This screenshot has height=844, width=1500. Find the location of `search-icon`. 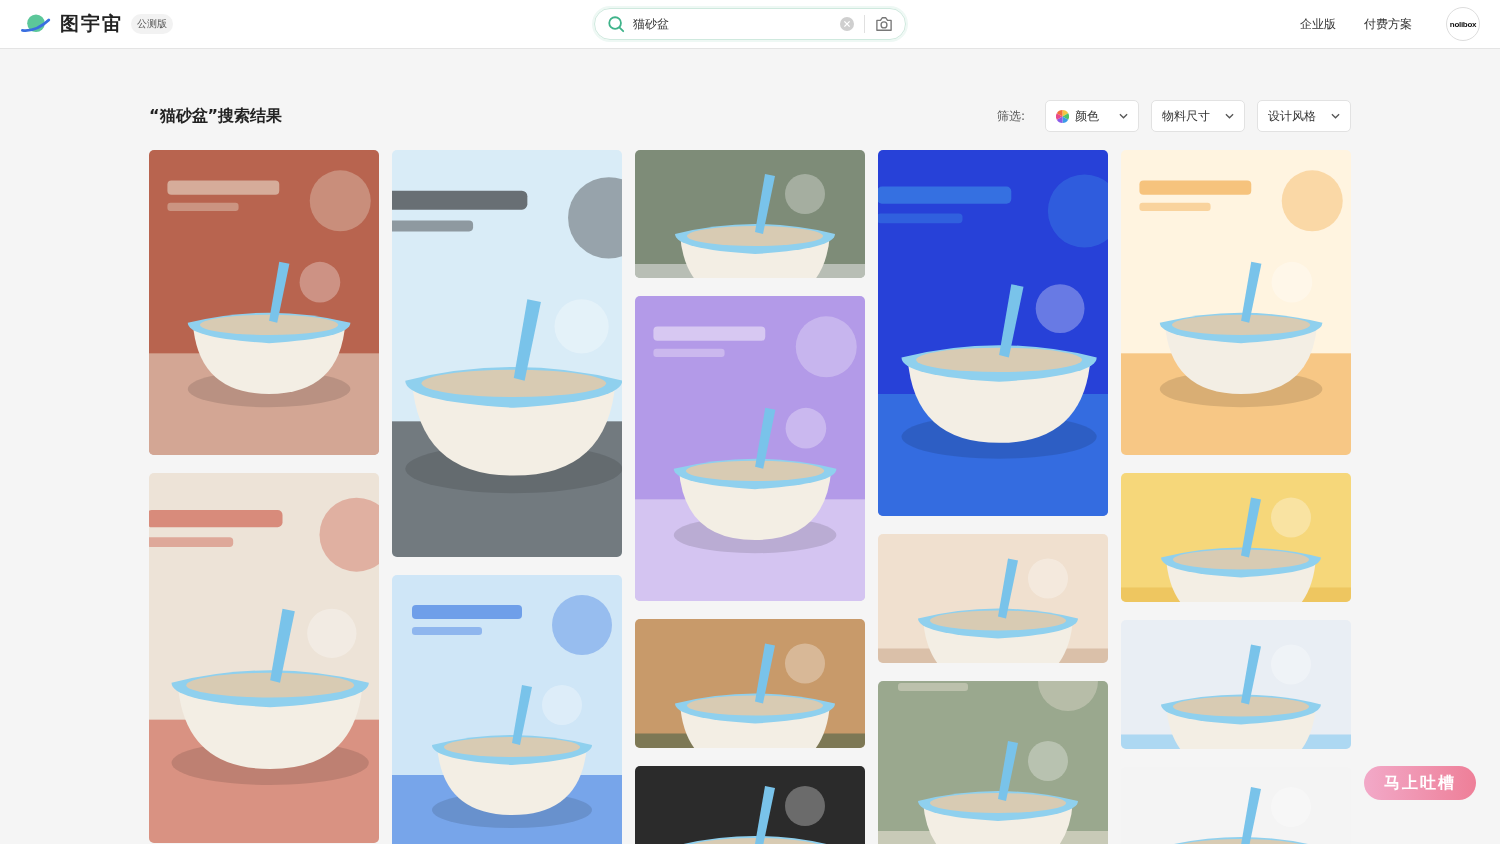

search-icon is located at coordinates (616, 24).